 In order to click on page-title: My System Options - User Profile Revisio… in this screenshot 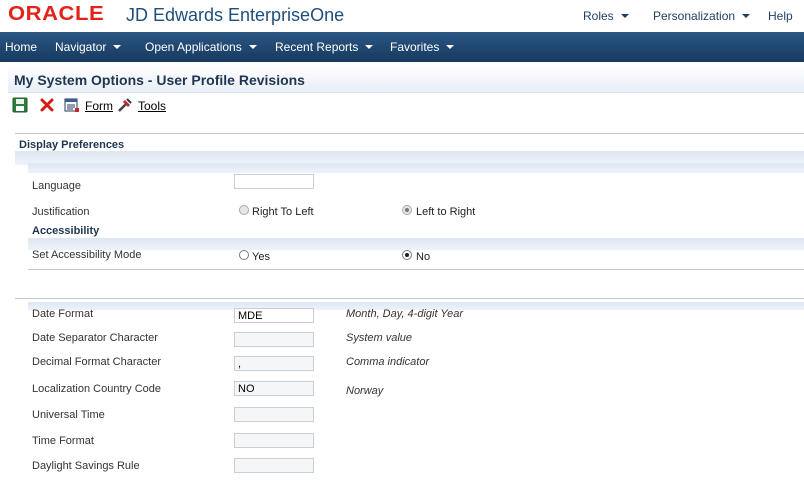, I will do `click(159, 80)`.